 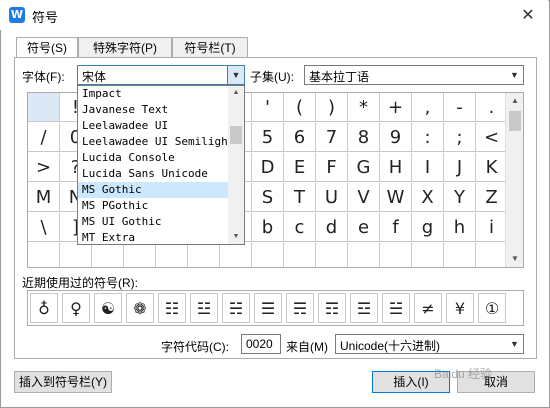 I want to click on symbol-cell: T, so click(x=300, y=197).